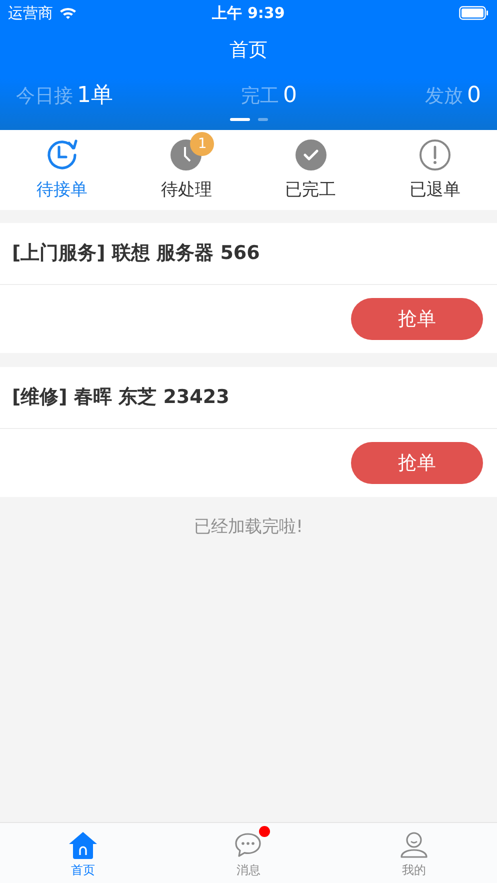  Describe the element at coordinates (202, 144) in the screenshot. I see `count-badge: 1` at that location.